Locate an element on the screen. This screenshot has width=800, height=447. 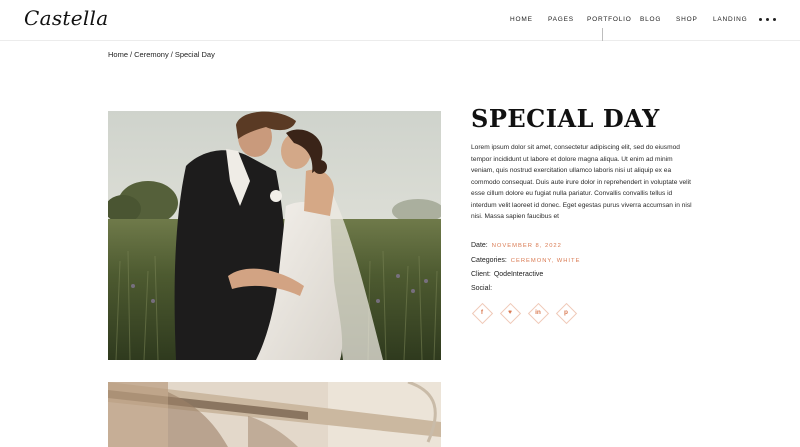
twitter-icon: ♥ is located at coordinates (510, 313).